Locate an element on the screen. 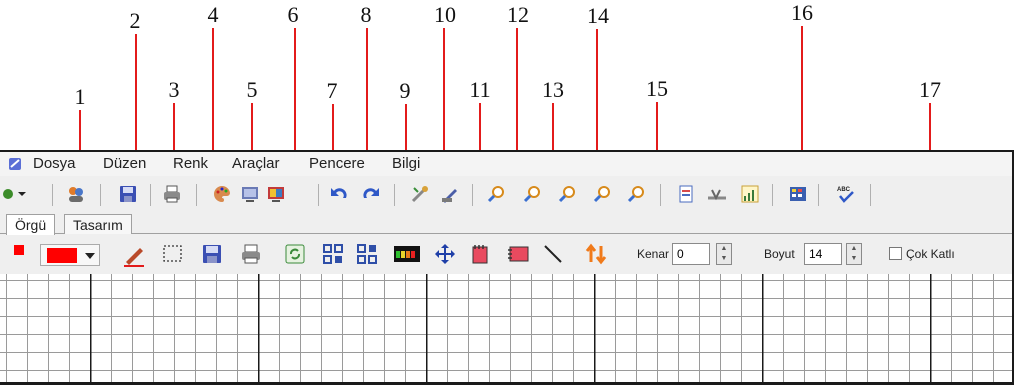 This screenshot has width=1014, height=385. cok-katli-checkbox is located at coordinates (895, 253).